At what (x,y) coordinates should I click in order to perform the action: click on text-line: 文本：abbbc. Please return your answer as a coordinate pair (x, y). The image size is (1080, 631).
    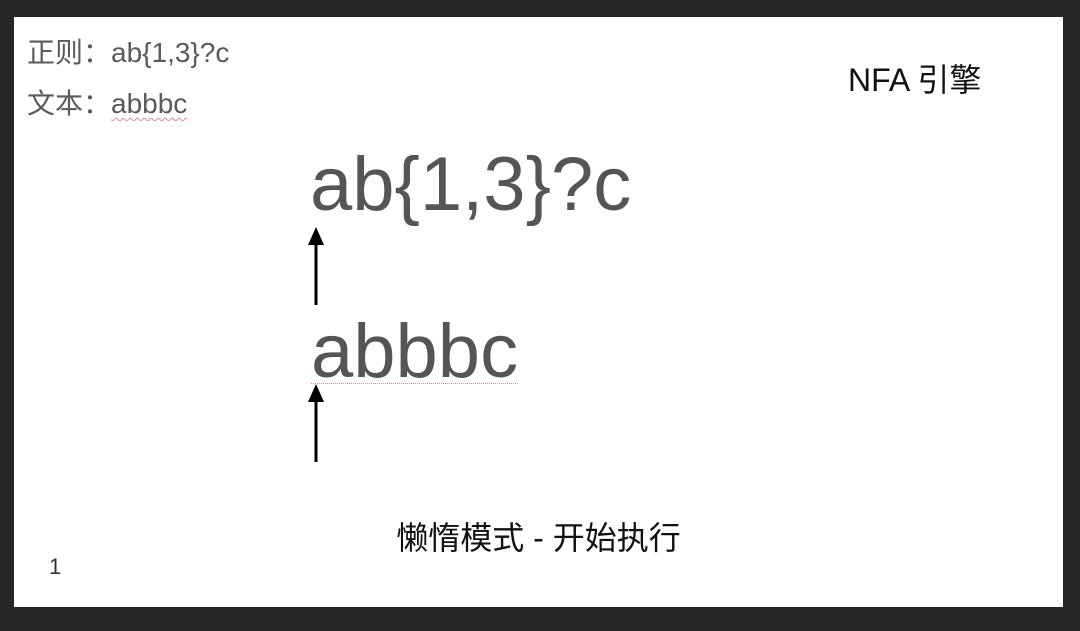
    Looking at the image, I should click on (107, 104).